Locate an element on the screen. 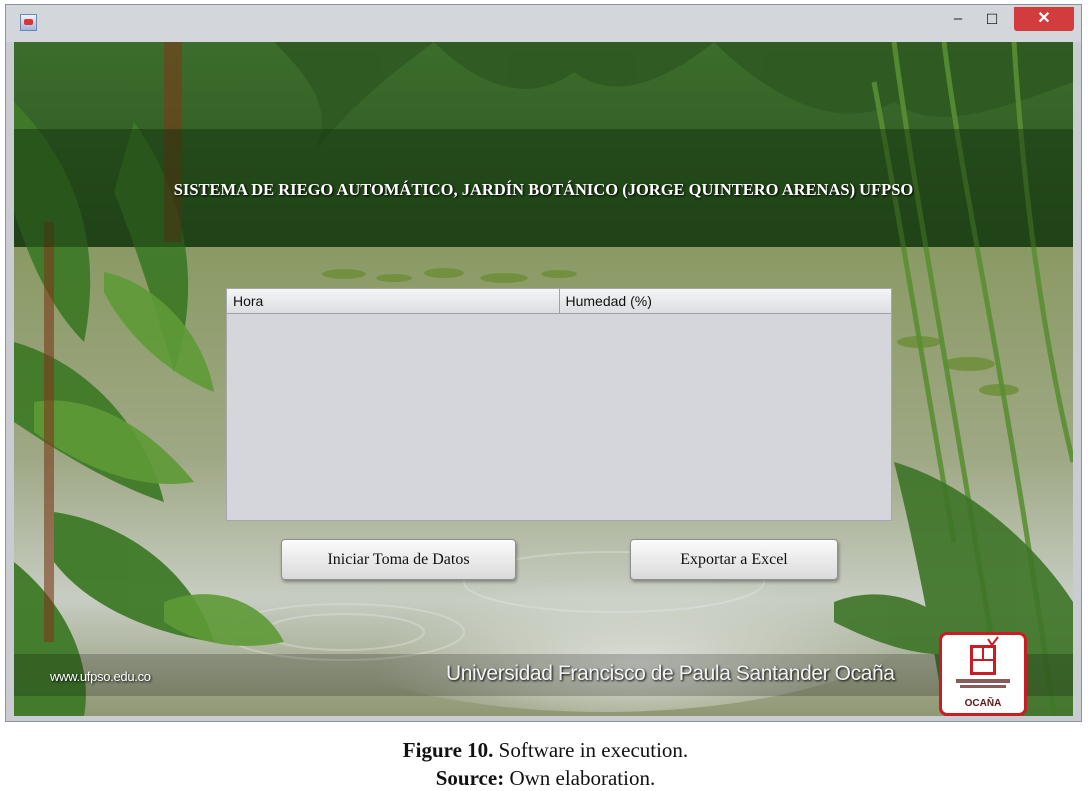 The height and width of the screenshot is (791, 1091). figure-label: Figure 10. is located at coordinates (448, 750).